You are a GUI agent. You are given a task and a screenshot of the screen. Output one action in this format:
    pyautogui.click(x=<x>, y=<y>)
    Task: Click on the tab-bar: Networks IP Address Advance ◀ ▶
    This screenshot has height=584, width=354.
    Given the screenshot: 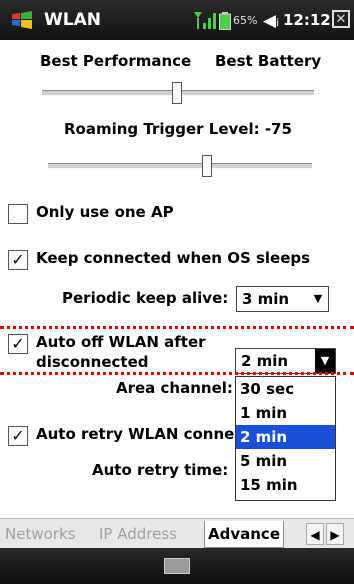 What is the action you would take?
    pyautogui.click(x=177, y=533)
    